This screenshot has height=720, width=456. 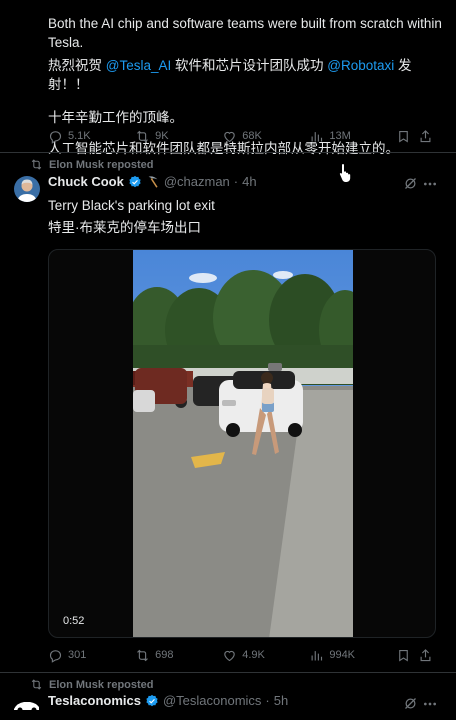 What do you see at coordinates (197, 181) in the screenshot?
I see `author-handle: @chazman` at bounding box center [197, 181].